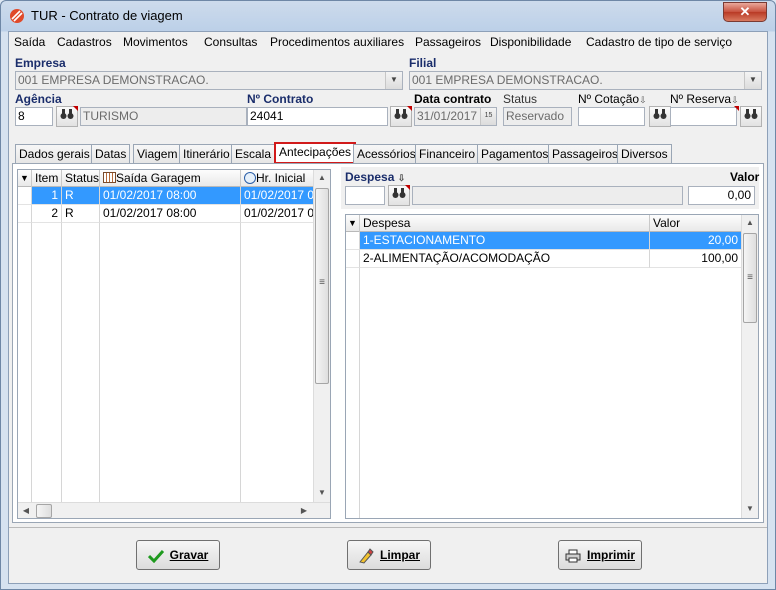 The width and height of the screenshot is (776, 590). I want to click on empresa-combo: 001 EMPRESA DEMONSTRACAO. ▼, so click(209, 80).